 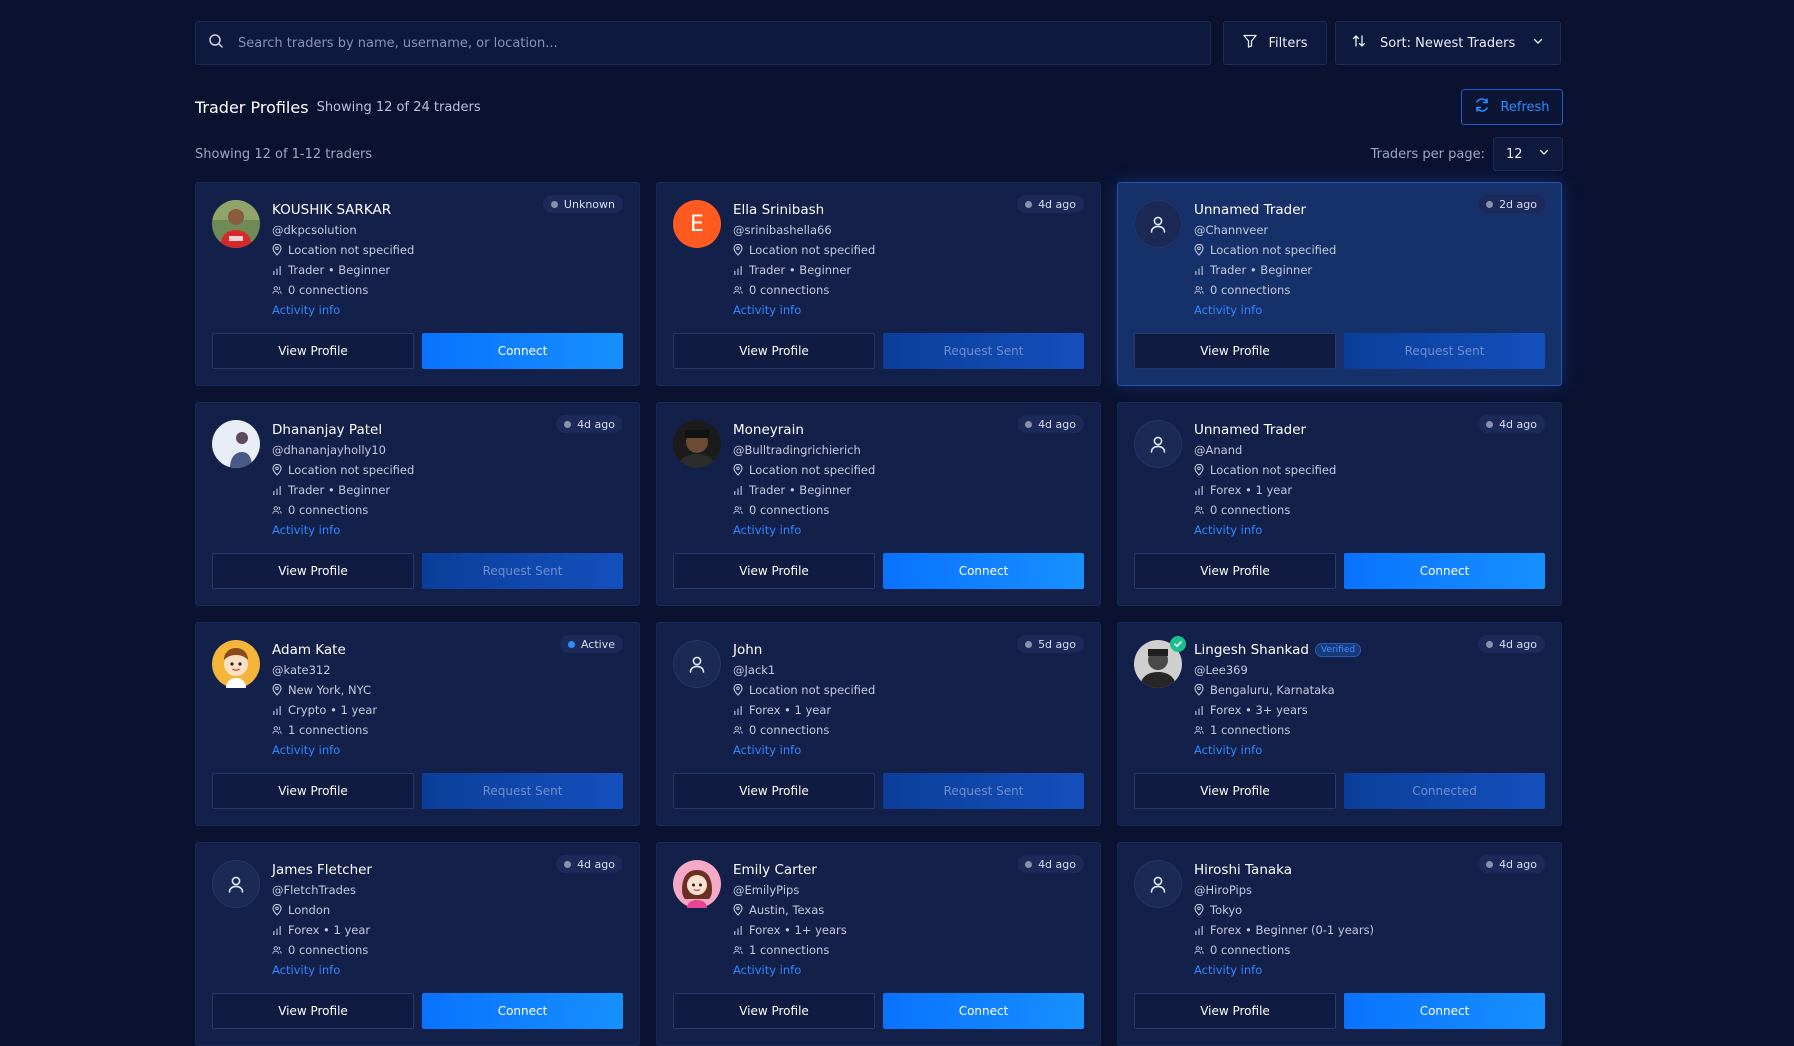 I want to click on trader-role: Forex • 1 year, so click(x=804, y=710).